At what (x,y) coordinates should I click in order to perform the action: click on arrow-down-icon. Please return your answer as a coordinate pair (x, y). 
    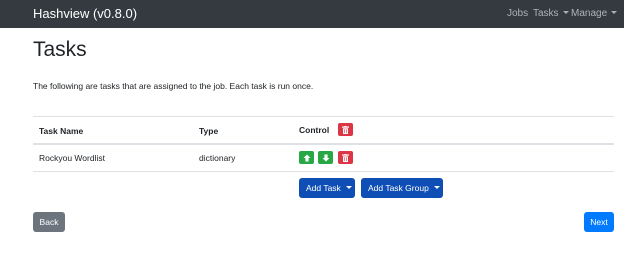
    Looking at the image, I should click on (325, 157).